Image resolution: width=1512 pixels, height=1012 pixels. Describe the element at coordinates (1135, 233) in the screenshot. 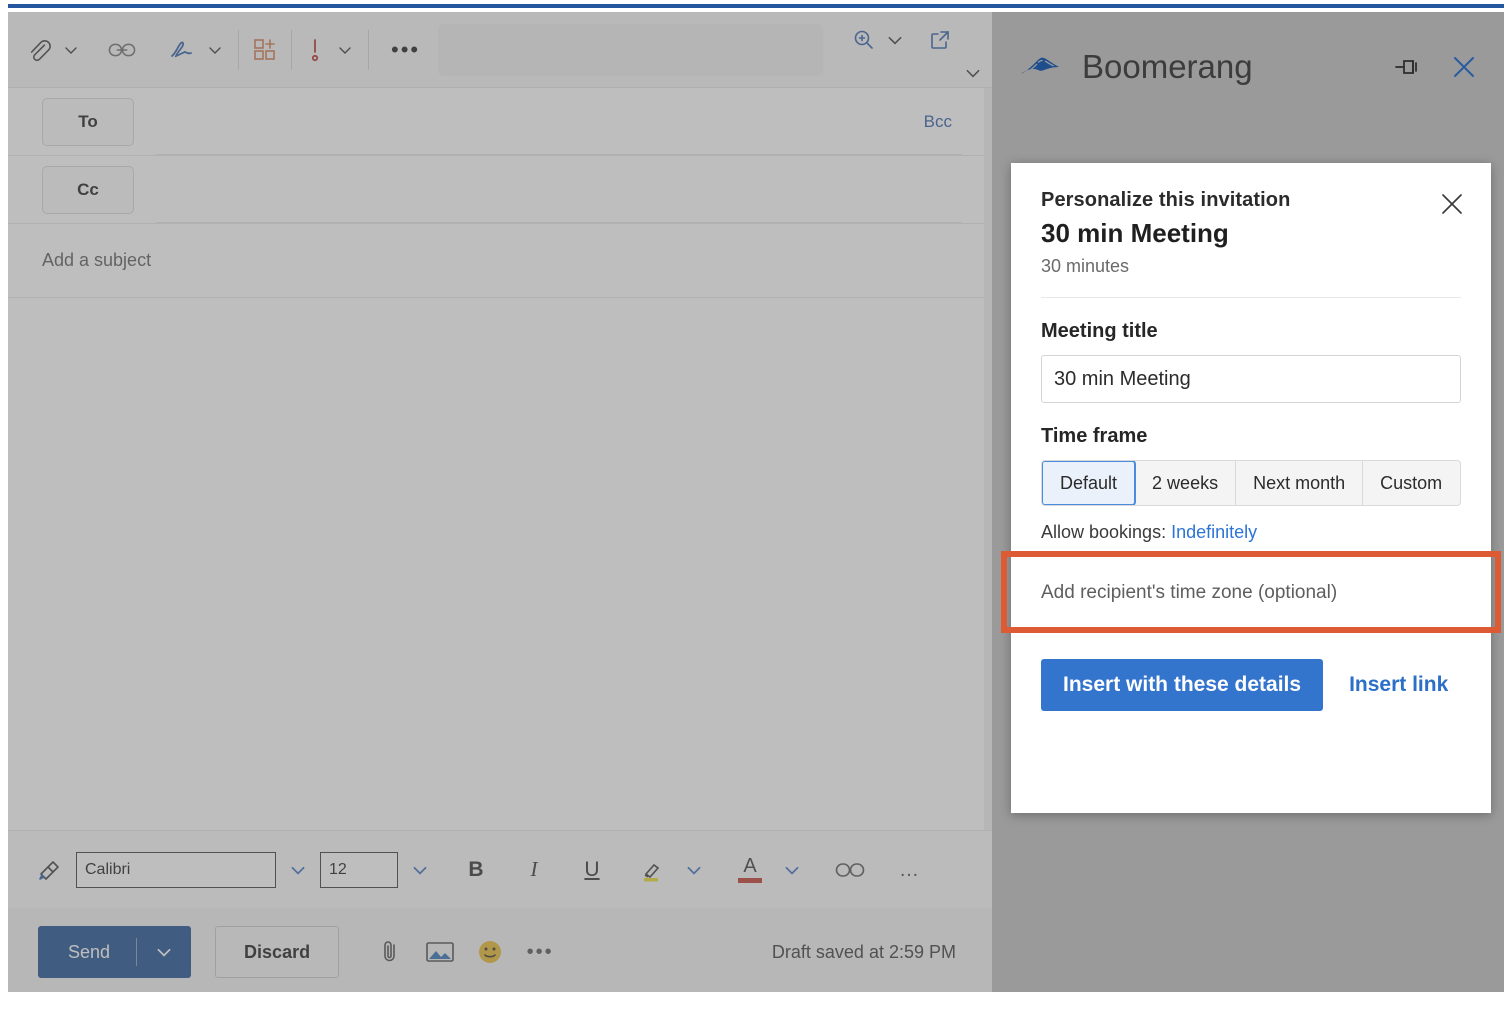

I see `card-title: 30 min Meeting` at that location.